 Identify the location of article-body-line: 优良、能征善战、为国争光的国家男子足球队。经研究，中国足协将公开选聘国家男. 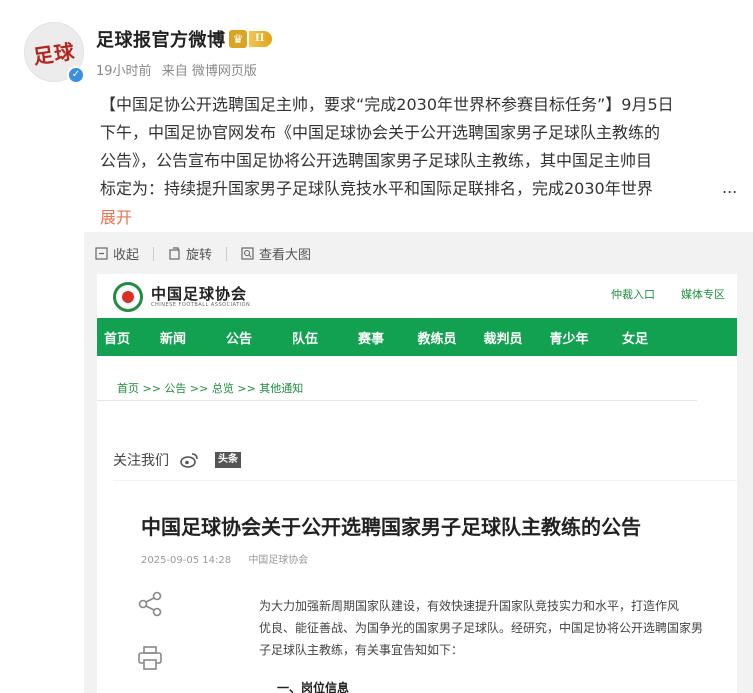
(481, 628).